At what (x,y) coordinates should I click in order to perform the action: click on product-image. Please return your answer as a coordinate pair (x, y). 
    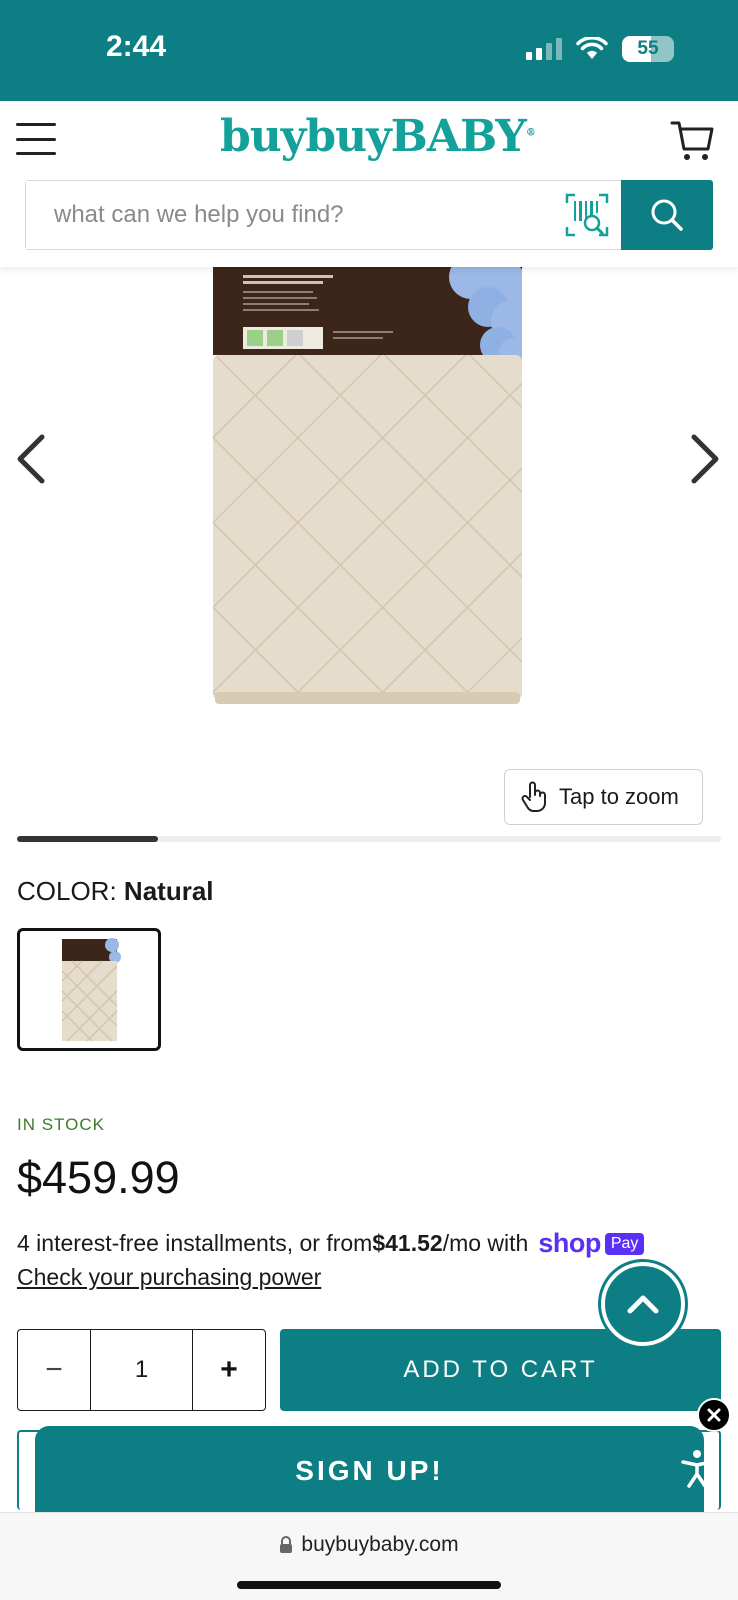
    Looking at the image, I should click on (367, 485).